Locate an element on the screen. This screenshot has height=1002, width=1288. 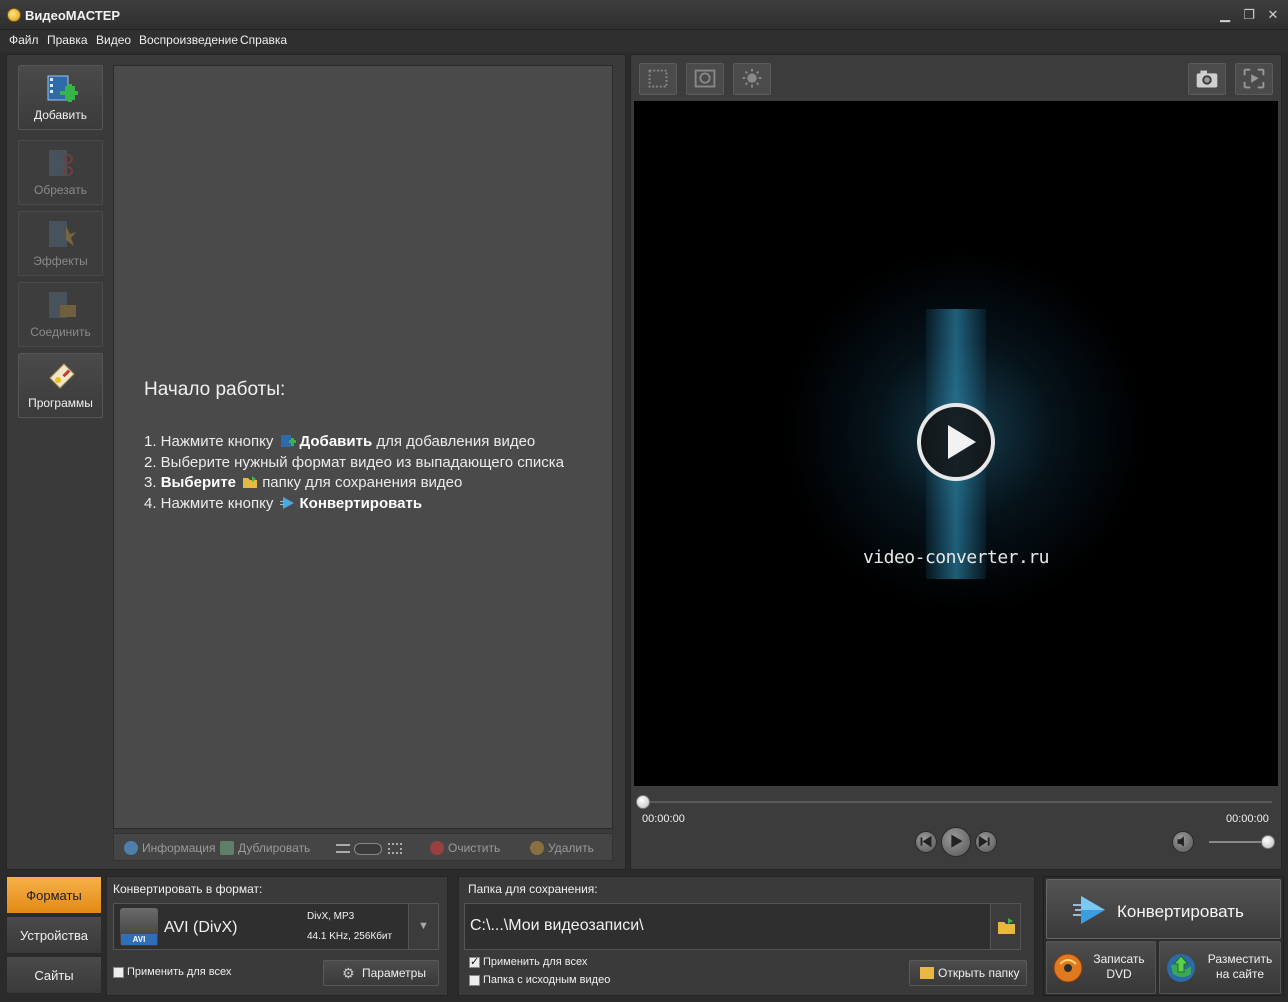
minimize-button: ▁ is located at coordinates (1225, 15).